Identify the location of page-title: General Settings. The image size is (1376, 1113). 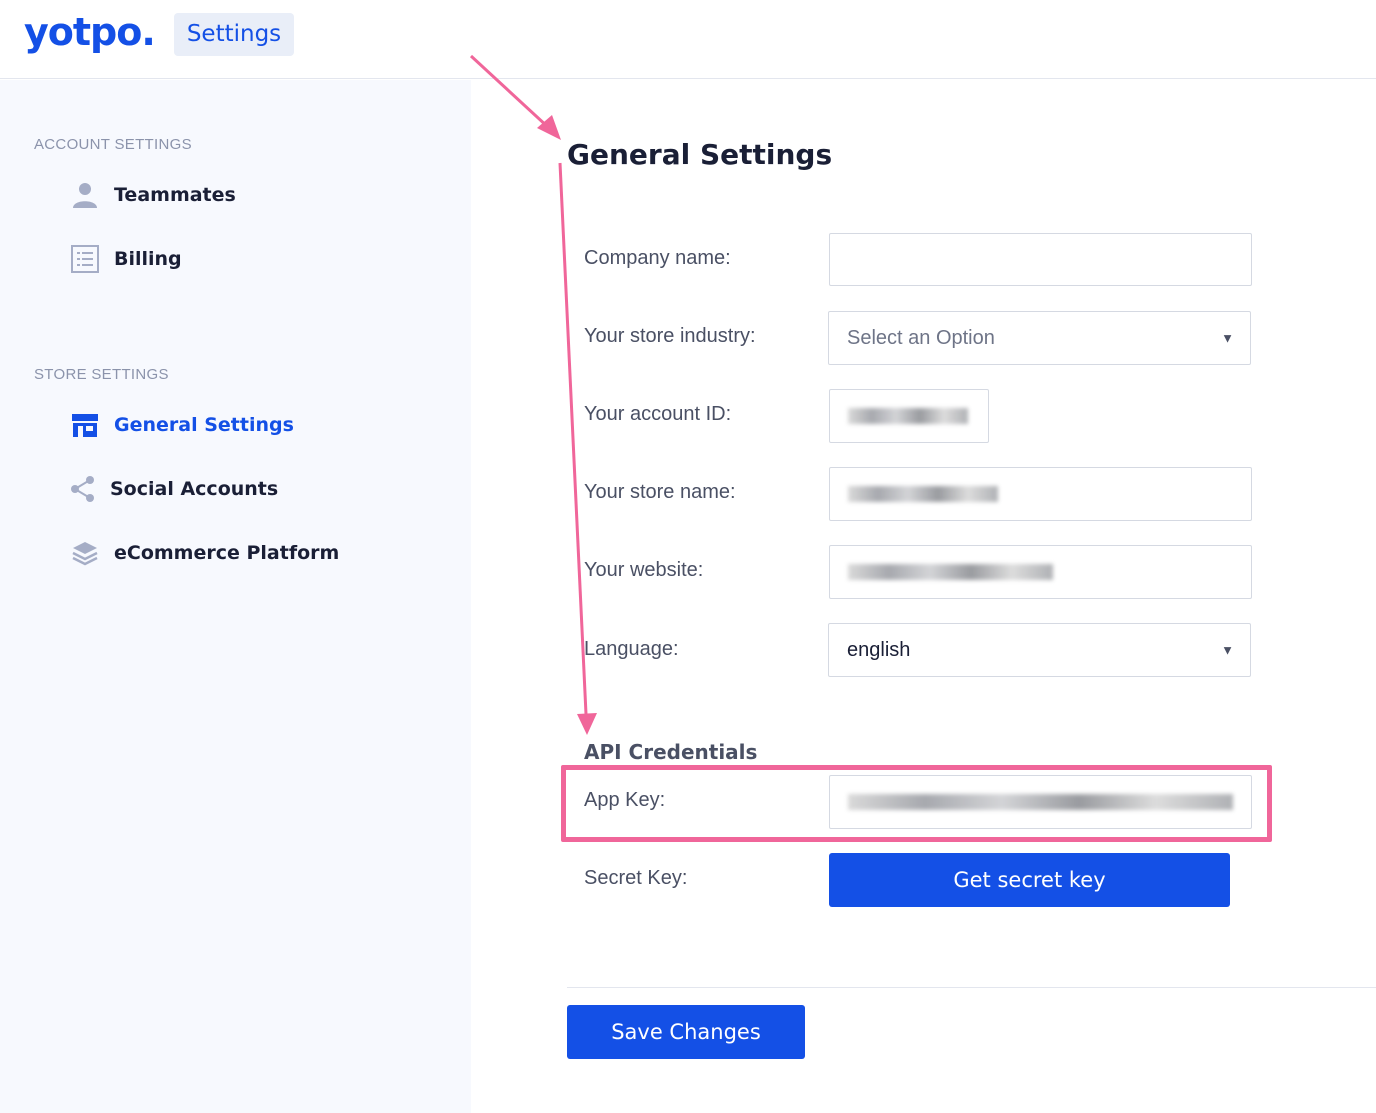
(700, 154).